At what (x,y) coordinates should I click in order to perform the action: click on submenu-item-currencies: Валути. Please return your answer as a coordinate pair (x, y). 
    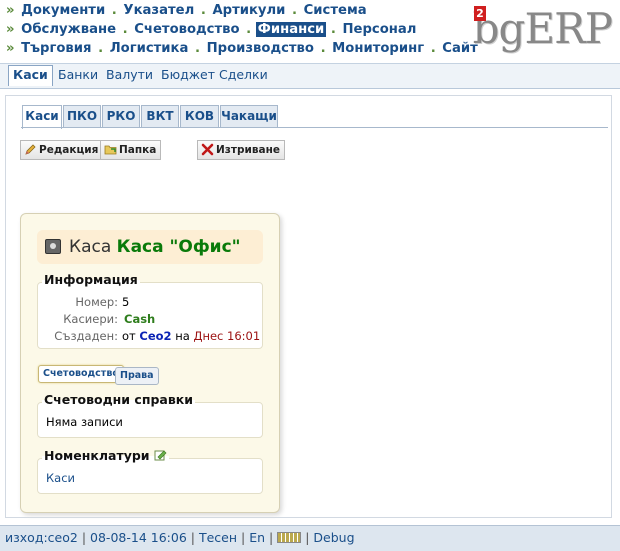
    Looking at the image, I should click on (129, 74).